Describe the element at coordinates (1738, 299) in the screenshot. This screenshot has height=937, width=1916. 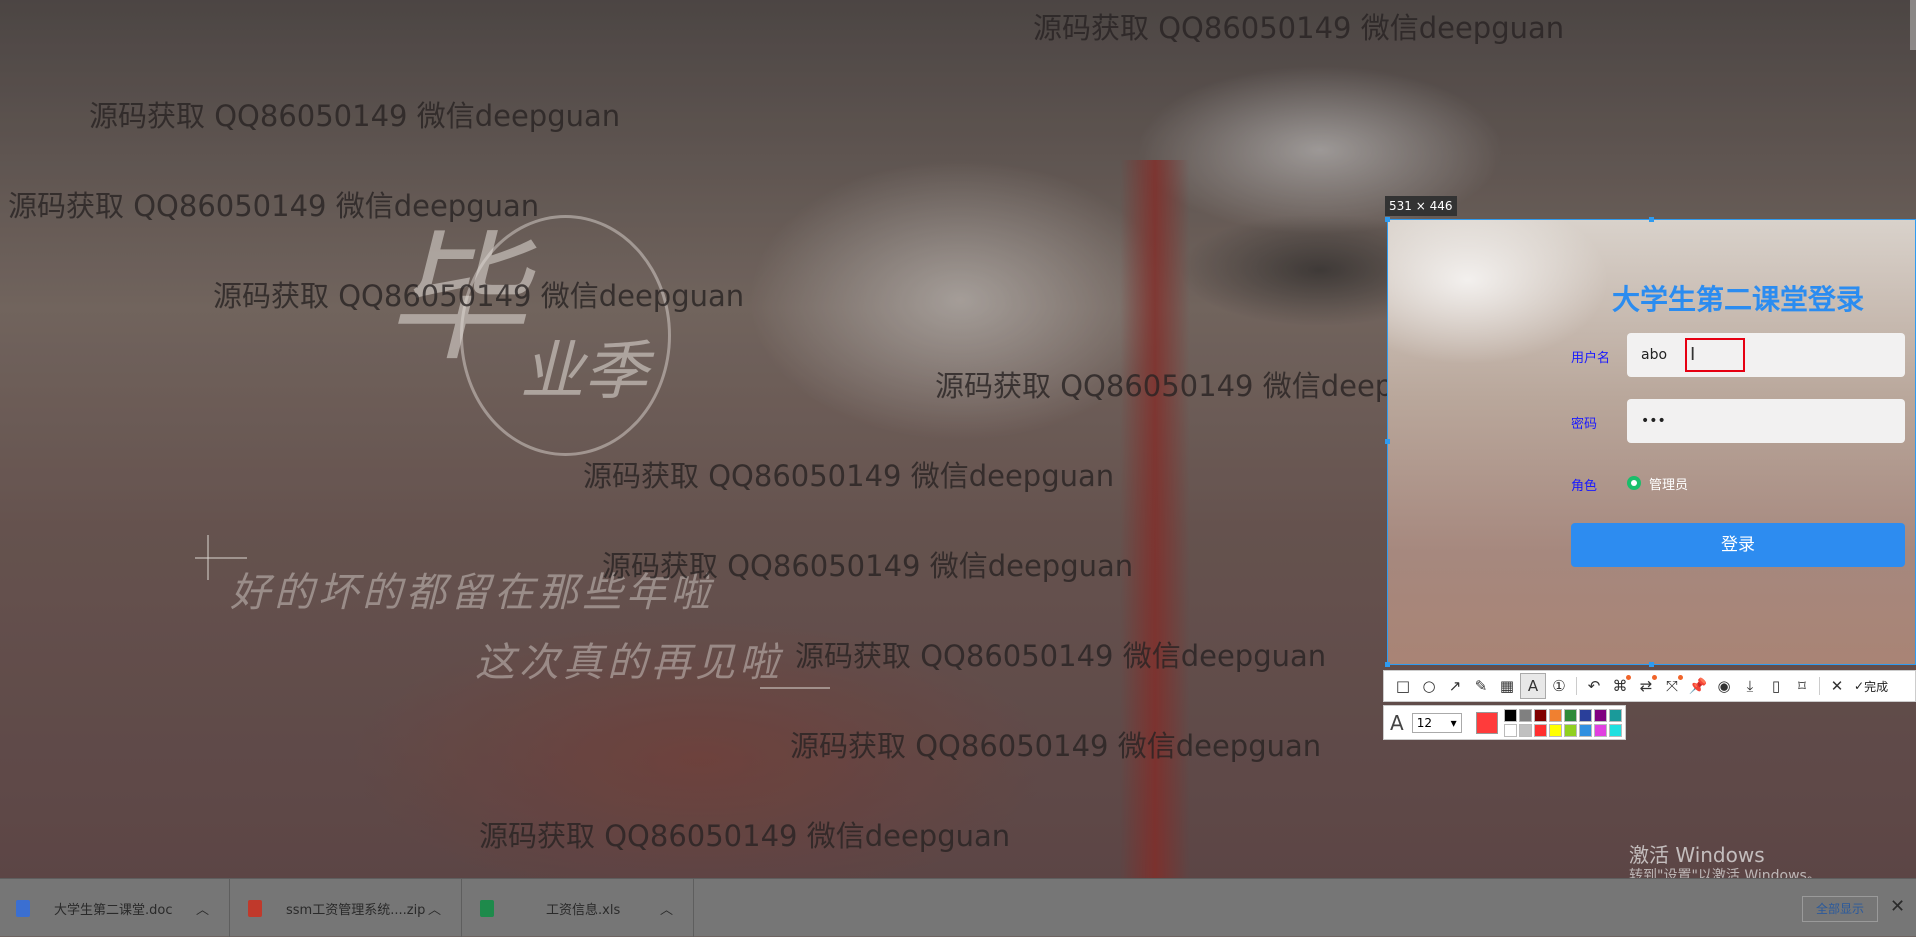
I see `login-title: 大学生第二课堂登录` at that location.